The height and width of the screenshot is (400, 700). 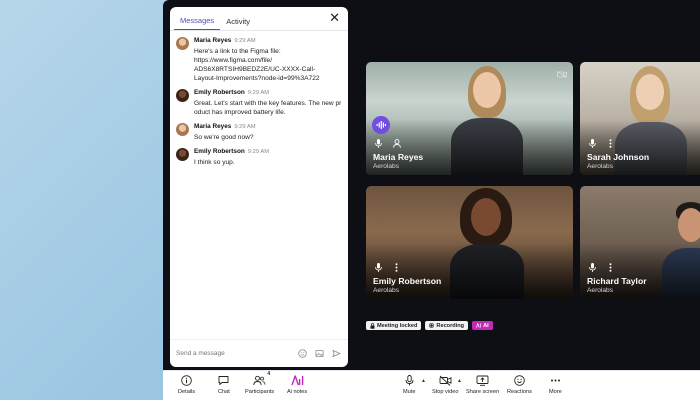 What do you see at coordinates (640, 118) in the screenshot?
I see `video-tile-sarah-johnson: Sarah Johnson Aerolabs` at bounding box center [640, 118].